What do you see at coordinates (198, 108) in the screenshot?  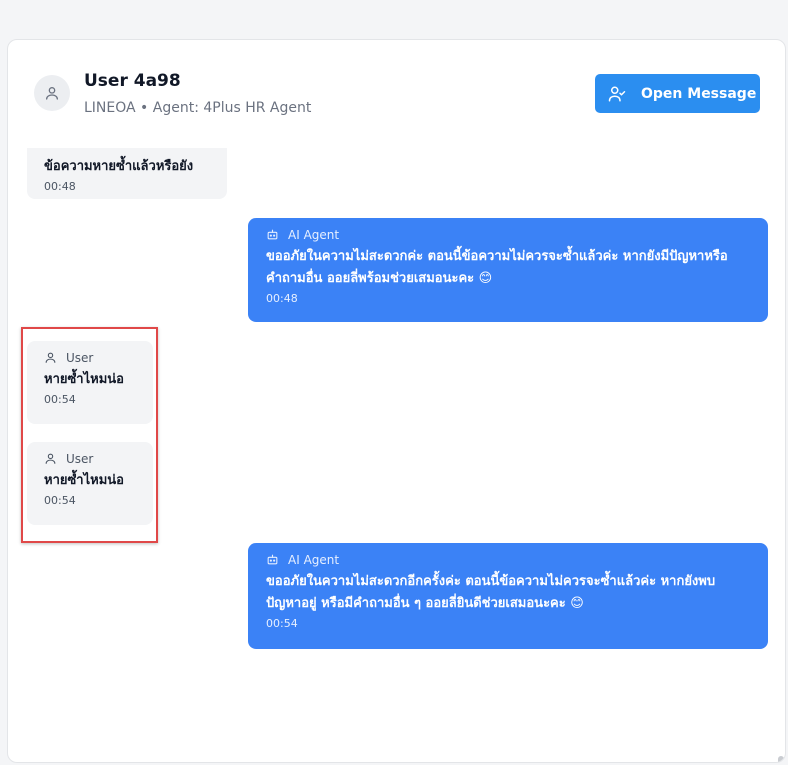 I see `channel-agent-info: LINEOA • Agent: 4Plus HR Agent` at bounding box center [198, 108].